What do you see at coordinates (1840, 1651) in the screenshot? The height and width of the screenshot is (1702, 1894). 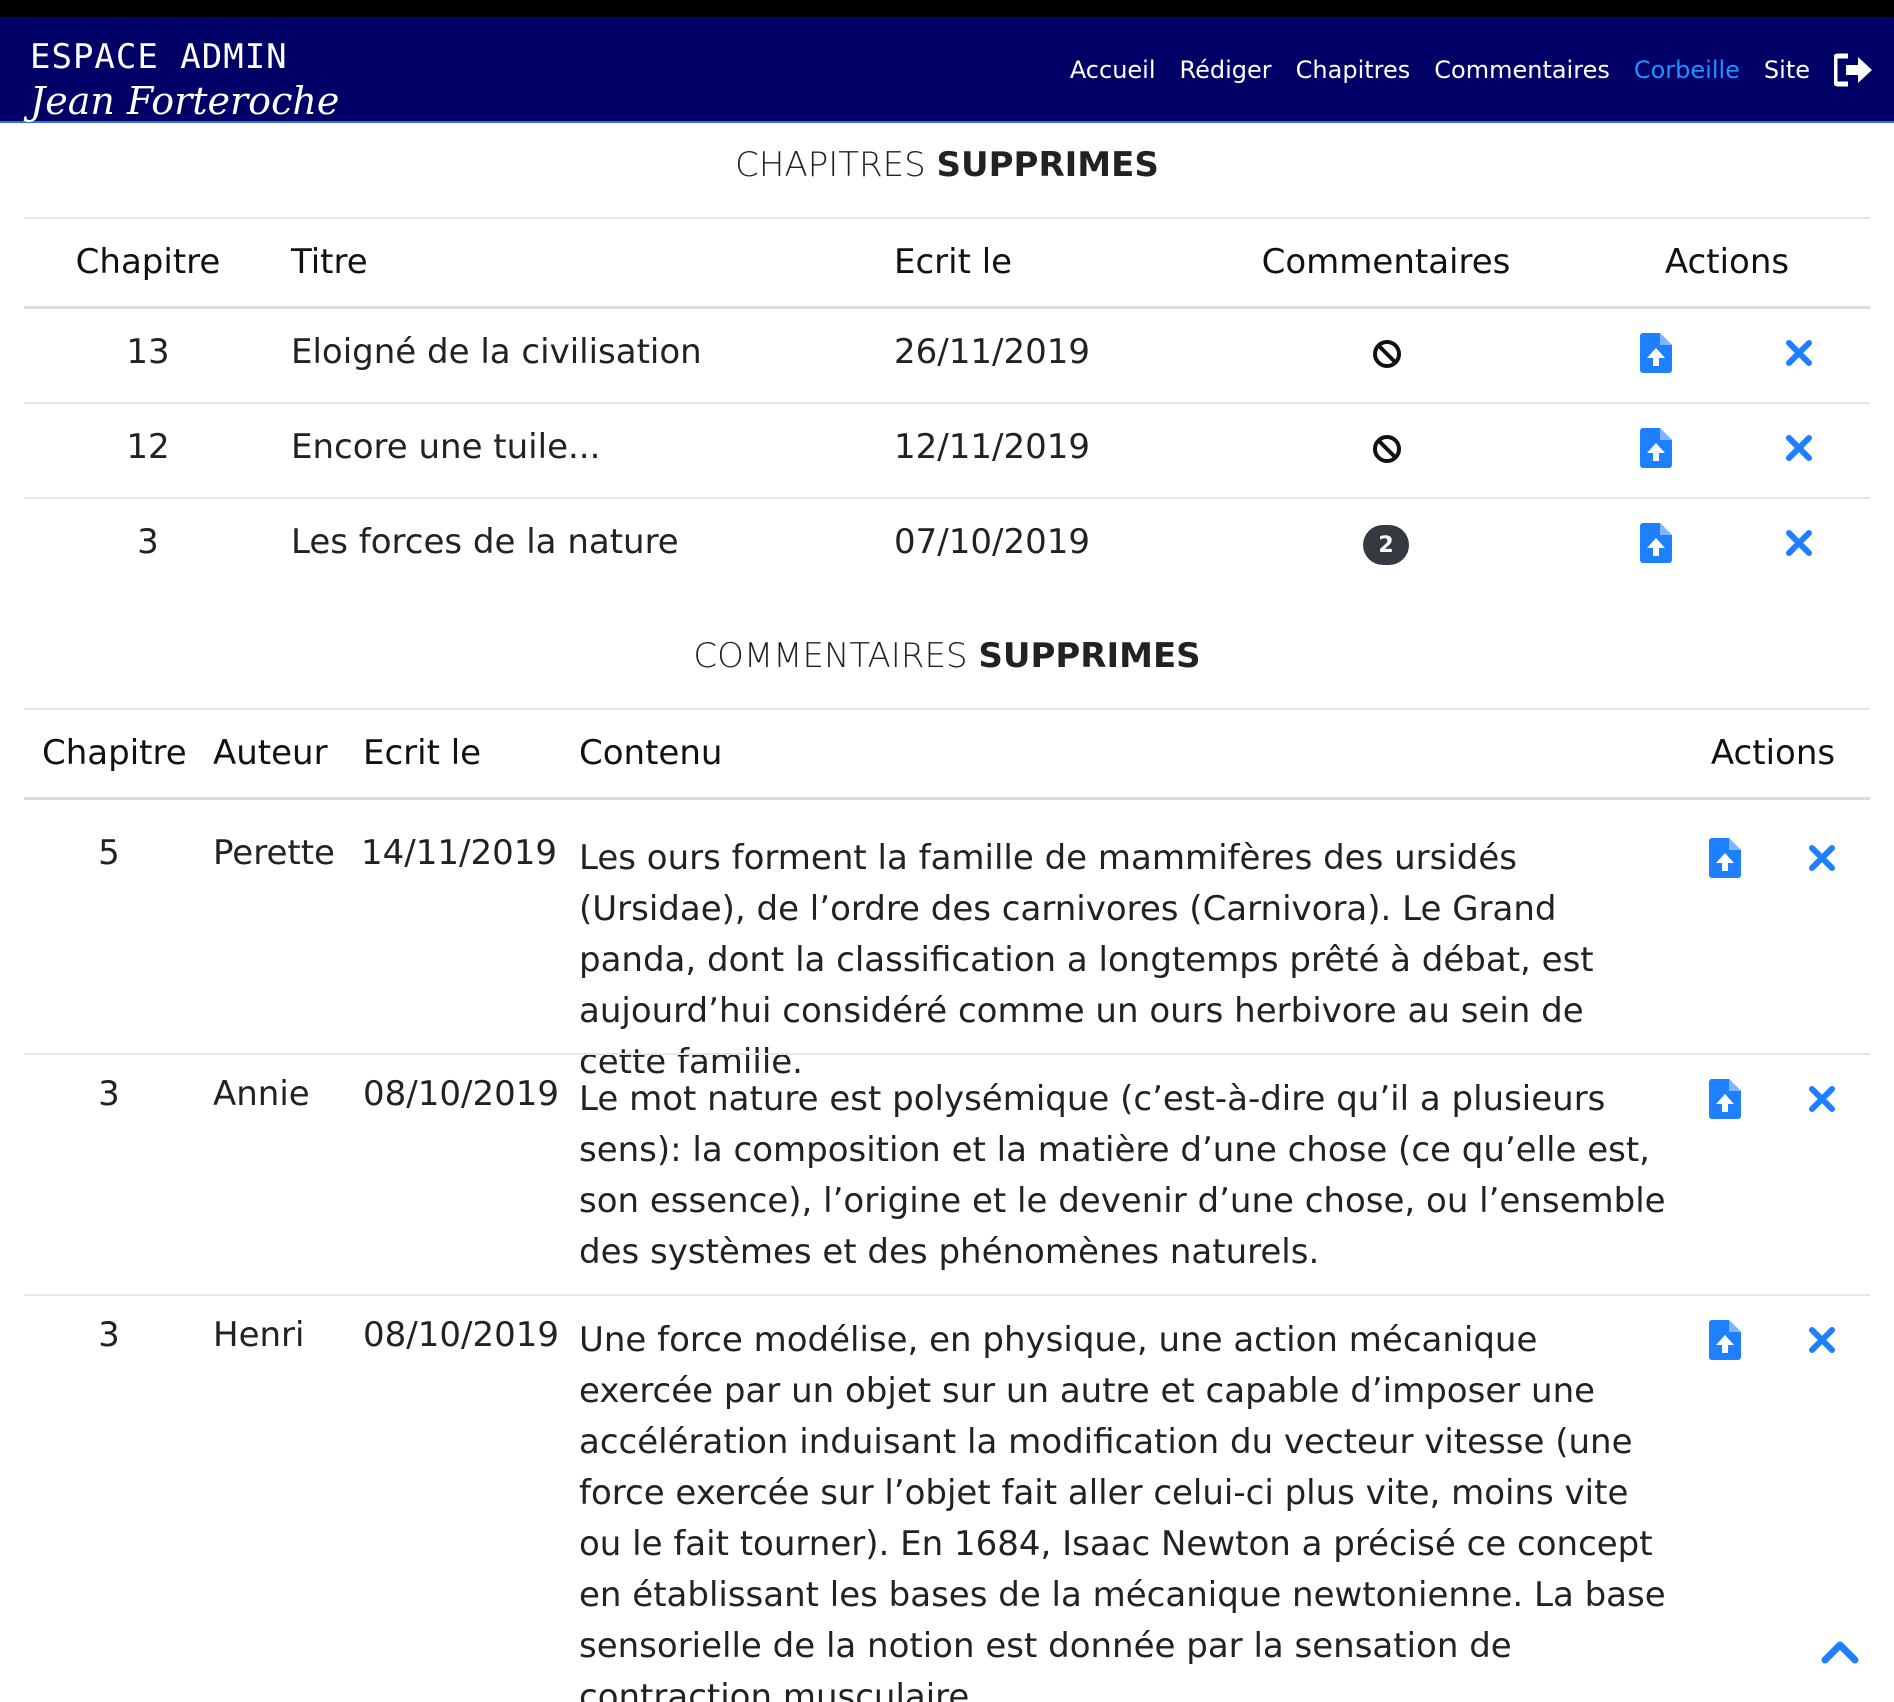 I see `chevron-up-icon` at bounding box center [1840, 1651].